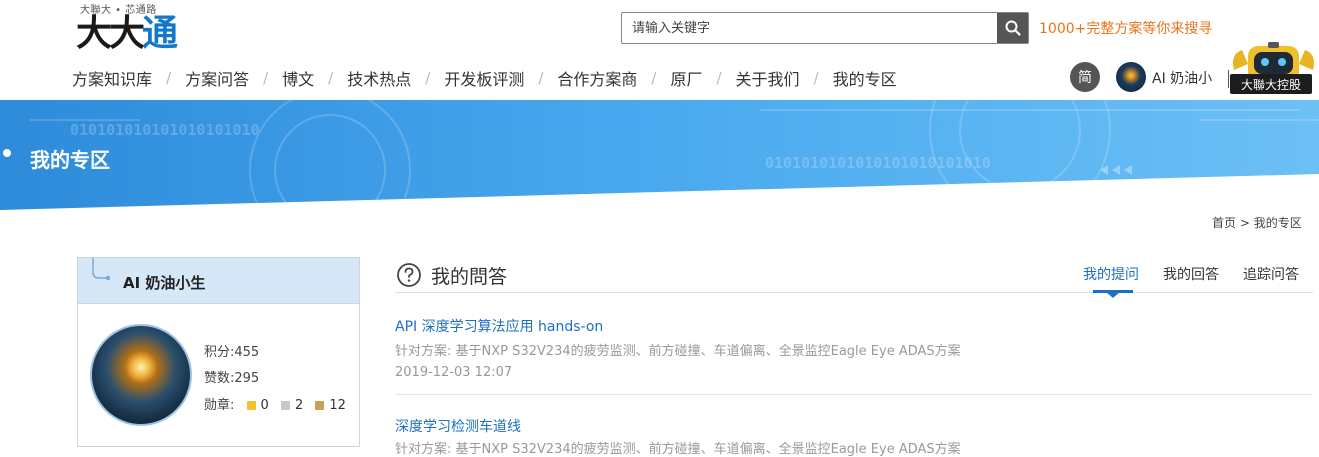 This screenshot has width=1319, height=457. I want to click on user-avatar, so click(1131, 77).